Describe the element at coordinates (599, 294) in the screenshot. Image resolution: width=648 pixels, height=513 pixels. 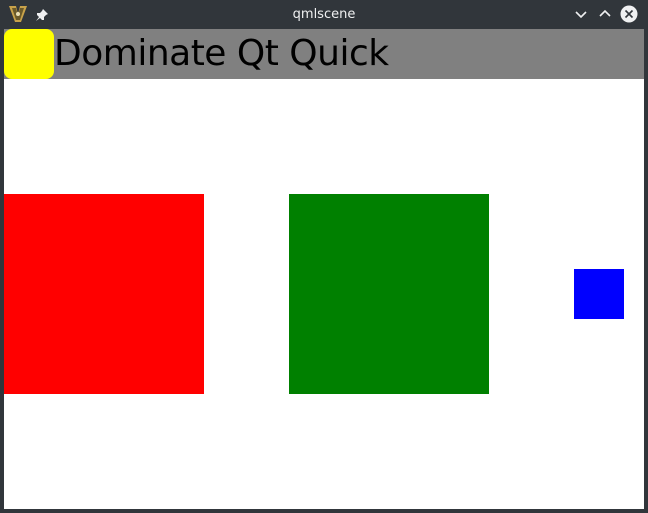
I see `blue-square` at that location.